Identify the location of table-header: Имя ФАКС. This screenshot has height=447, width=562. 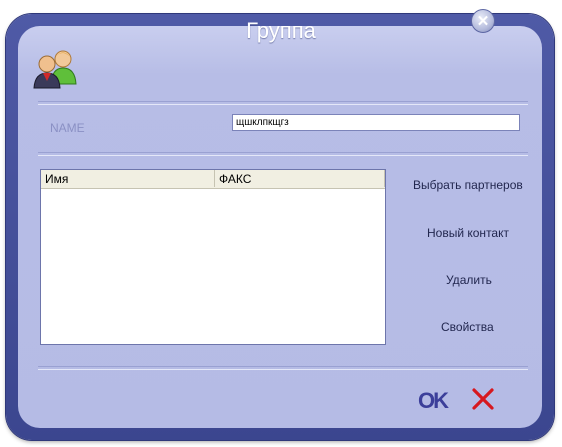
(213, 179).